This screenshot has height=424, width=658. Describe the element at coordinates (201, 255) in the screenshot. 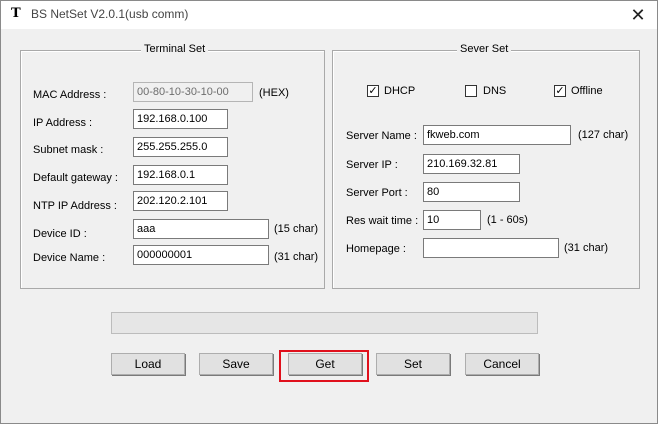

I see `device-name-field: 000000001` at that location.